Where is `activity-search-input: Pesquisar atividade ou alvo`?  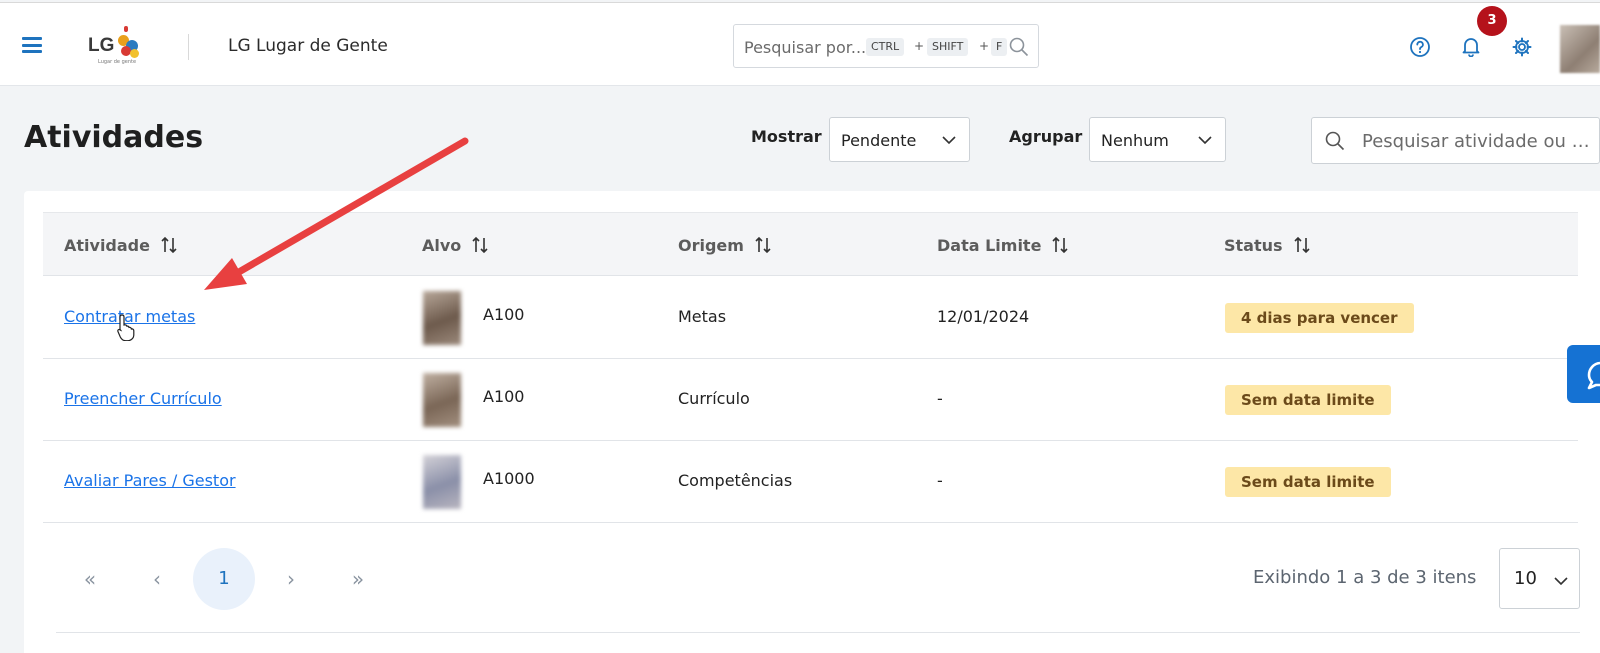
activity-search-input: Pesquisar atividade ou alvo is located at coordinates (1455, 140).